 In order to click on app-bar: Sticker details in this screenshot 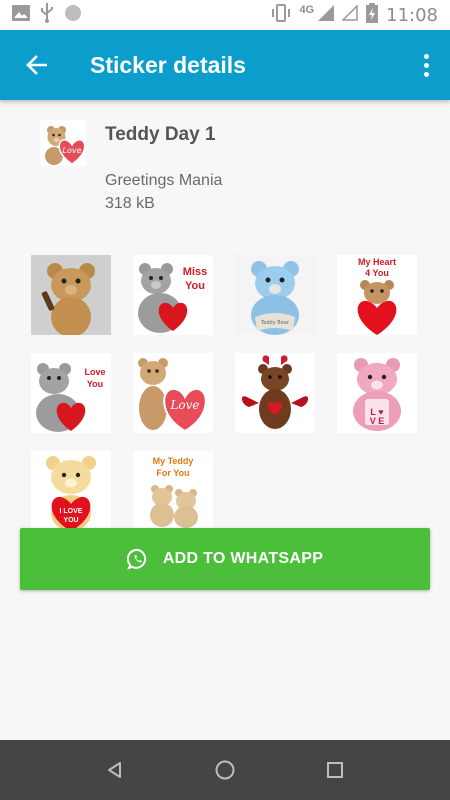, I will do `click(225, 65)`.